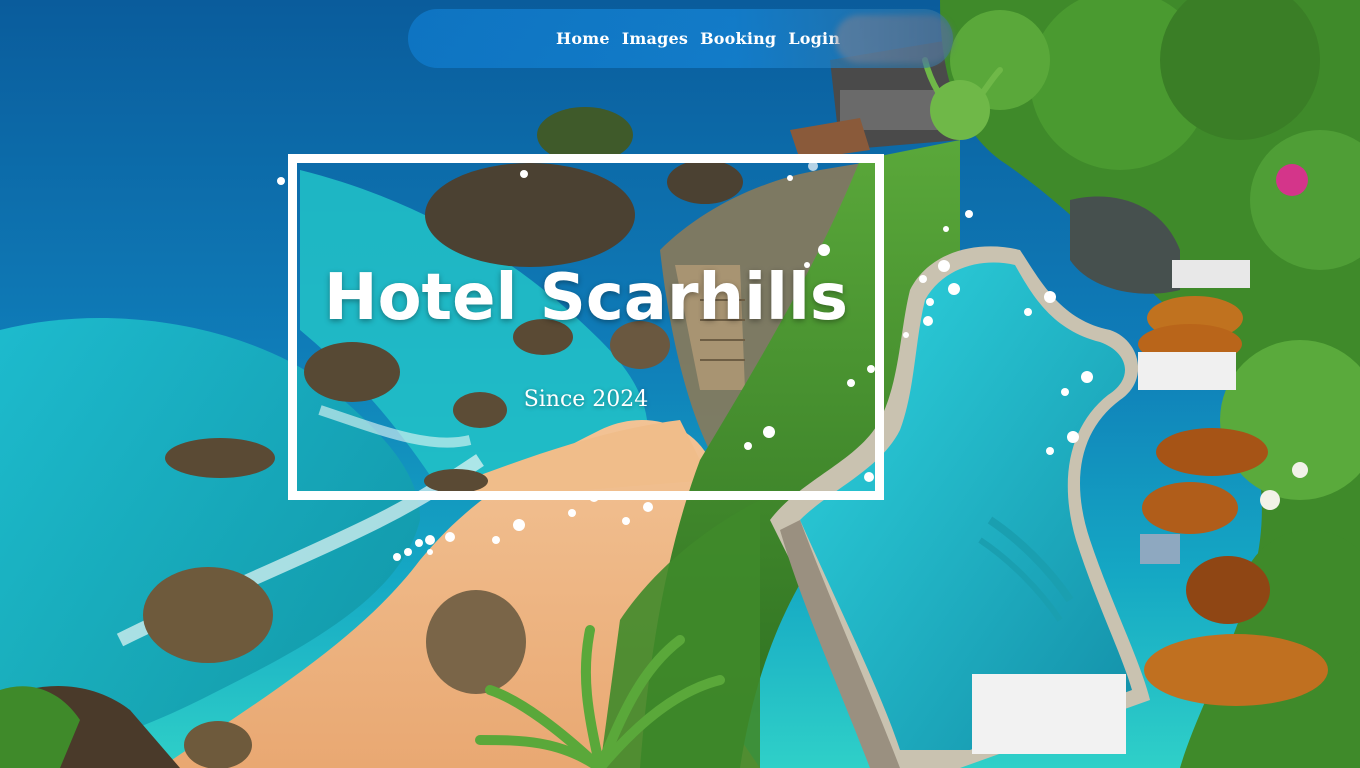  What do you see at coordinates (738, 38) in the screenshot?
I see `nav-link-booking: Booking` at bounding box center [738, 38].